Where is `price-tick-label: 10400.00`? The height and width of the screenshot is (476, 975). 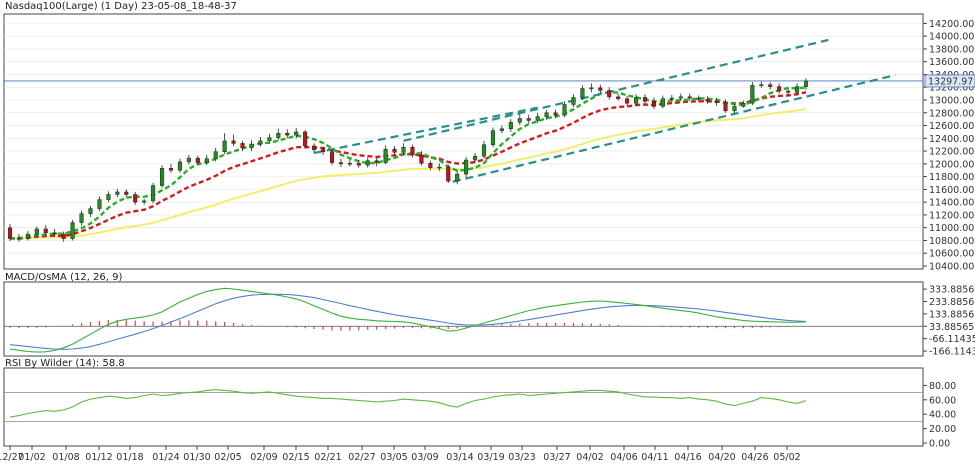 price-tick-label: 10400.00 is located at coordinates (951, 267).